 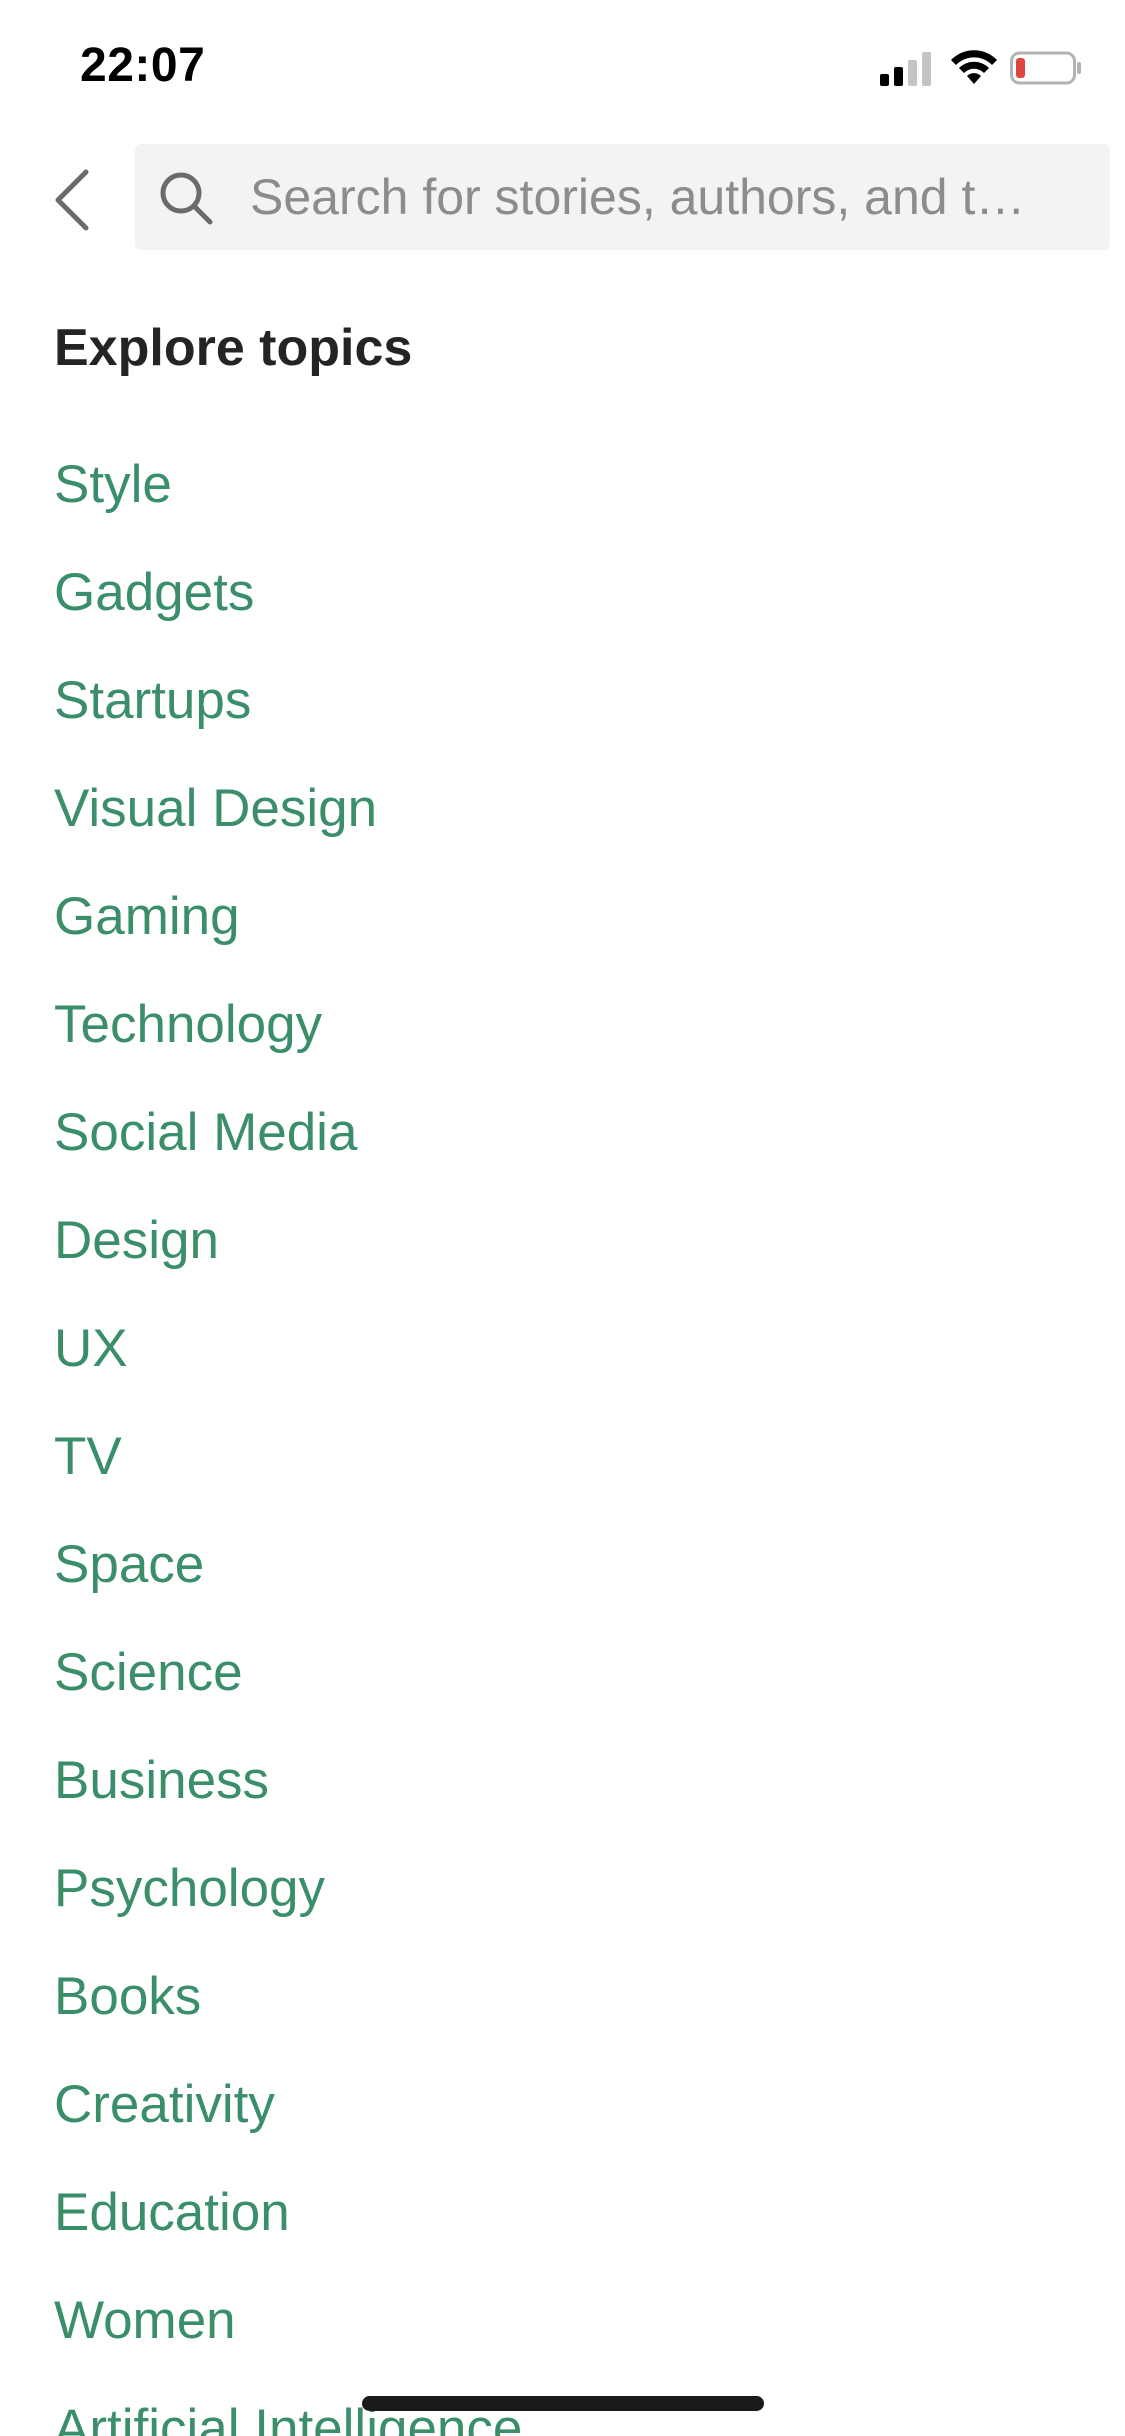 What do you see at coordinates (554, 500) in the screenshot?
I see `topic-item-style: Style` at bounding box center [554, 500].